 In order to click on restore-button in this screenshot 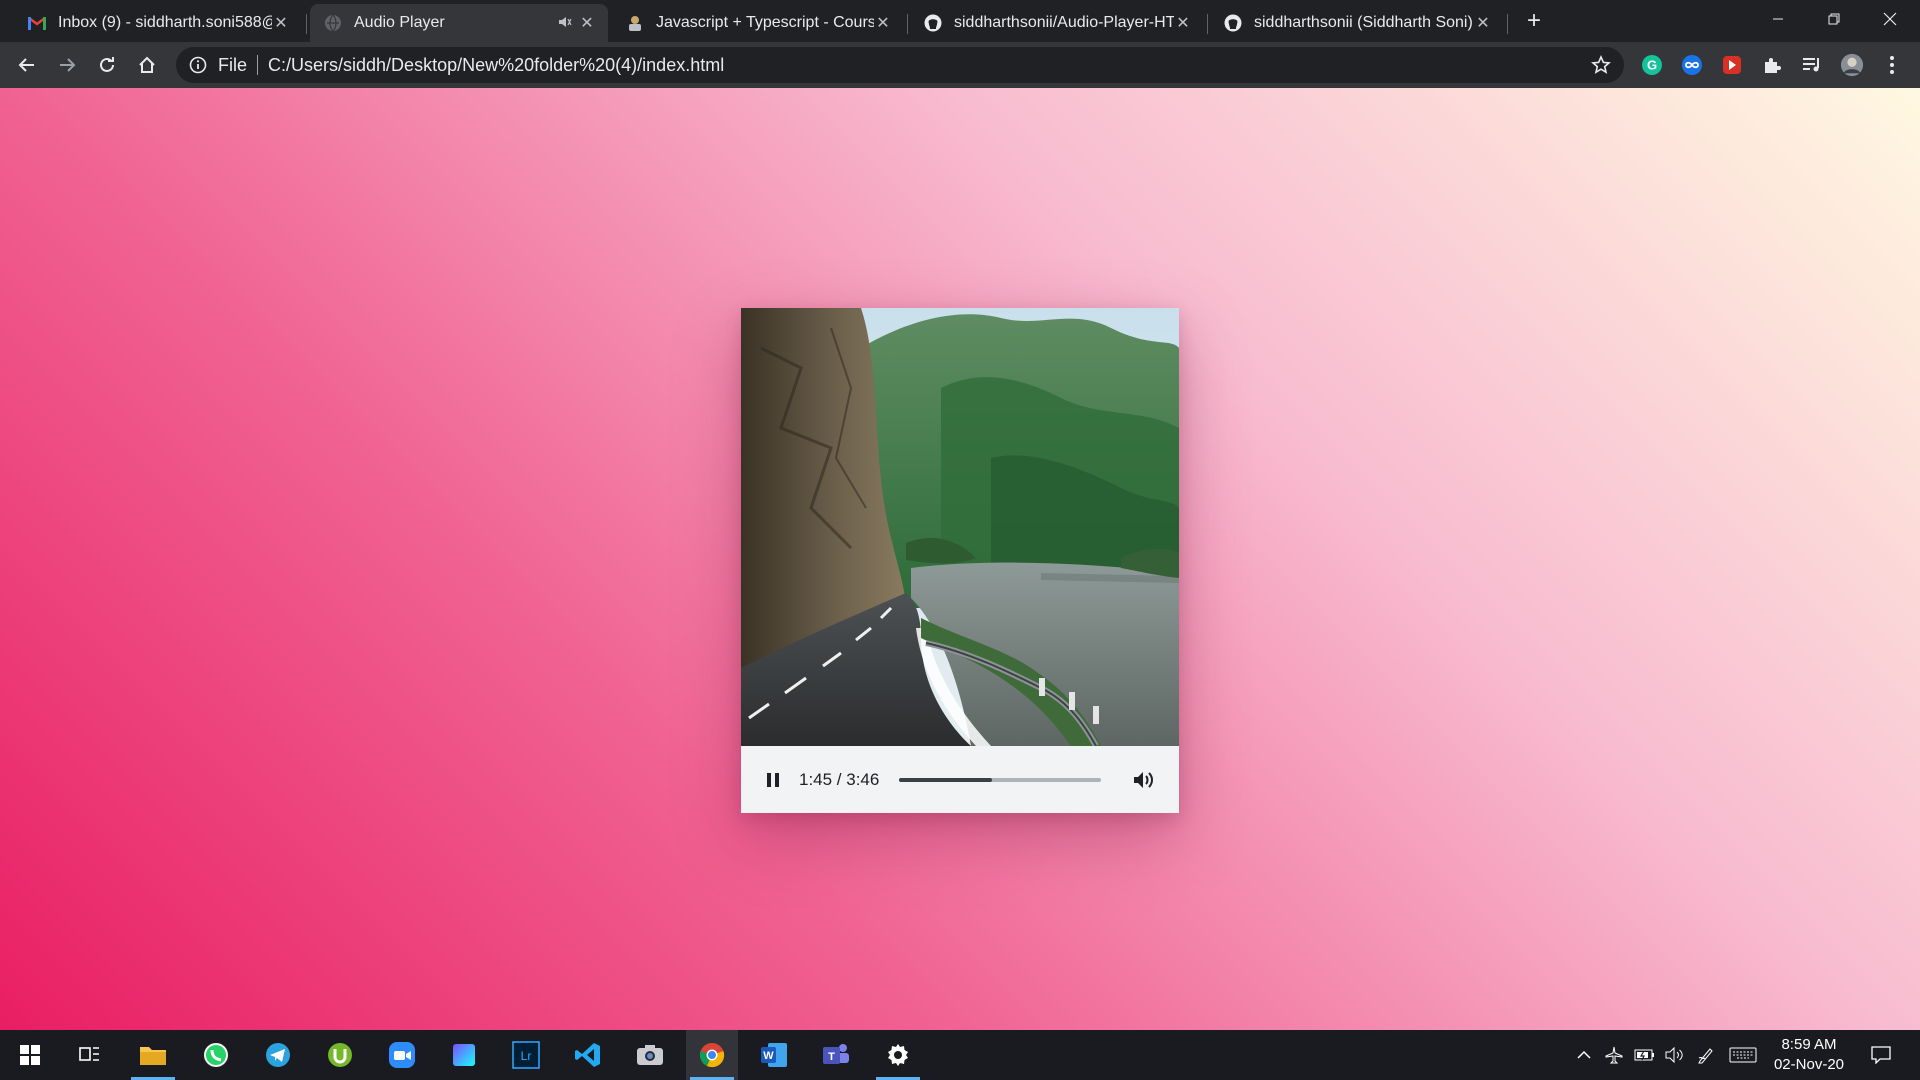, I will do `click(1834, 19)`.